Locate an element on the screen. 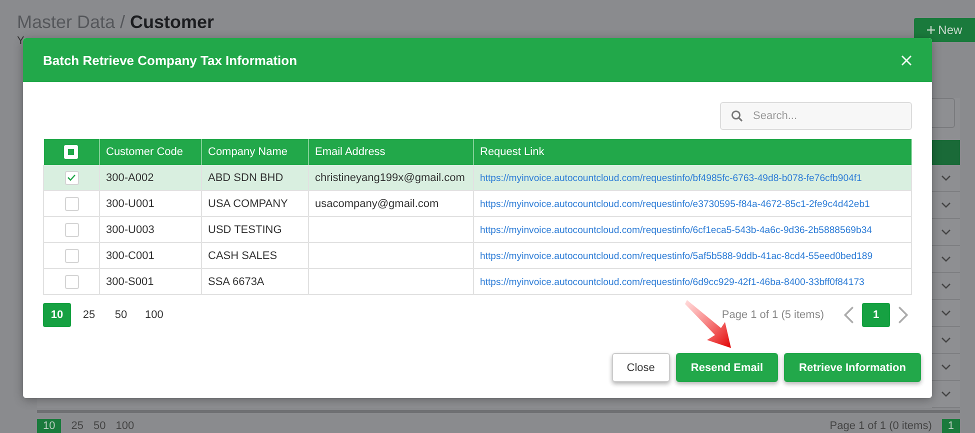 Image resolution: width=975 pixels, height=433 pixels. plus-icon is located at coordinates (930, 30).